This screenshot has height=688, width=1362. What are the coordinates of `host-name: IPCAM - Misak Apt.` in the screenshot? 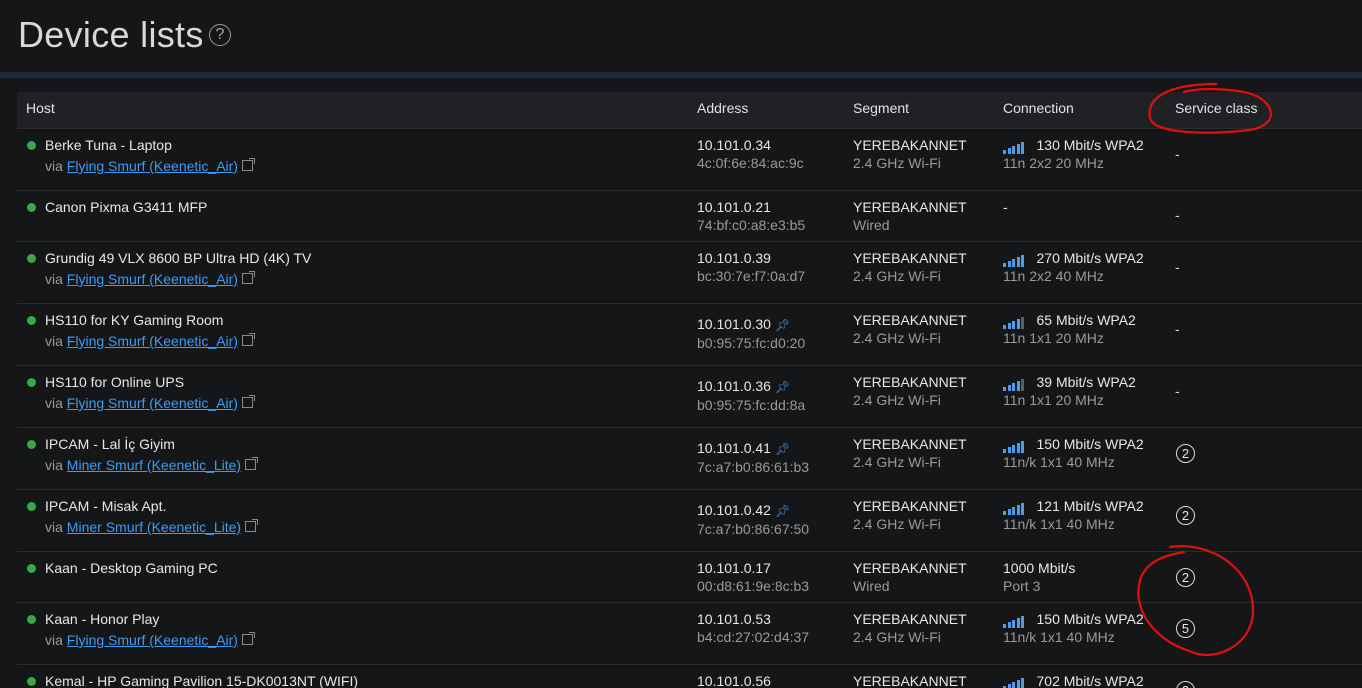 It's located at (105, 506).